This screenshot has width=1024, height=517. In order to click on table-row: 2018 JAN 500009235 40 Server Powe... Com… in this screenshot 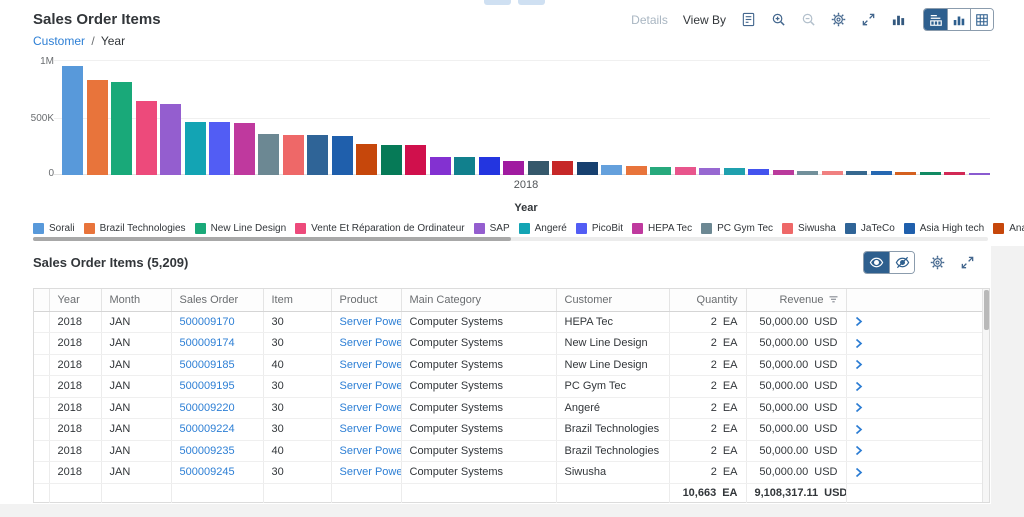, I will do `click(508, 451)`.